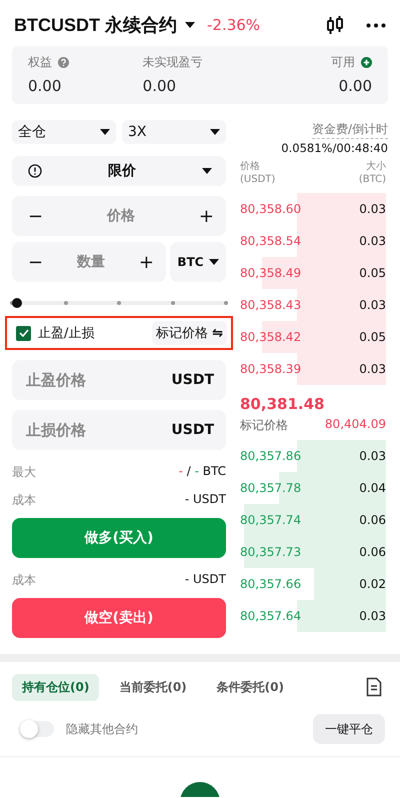  What do you see at coordinates (40, 62) in the screenshot?
I see `account-label: 权益` at bounding box center [40, 62].